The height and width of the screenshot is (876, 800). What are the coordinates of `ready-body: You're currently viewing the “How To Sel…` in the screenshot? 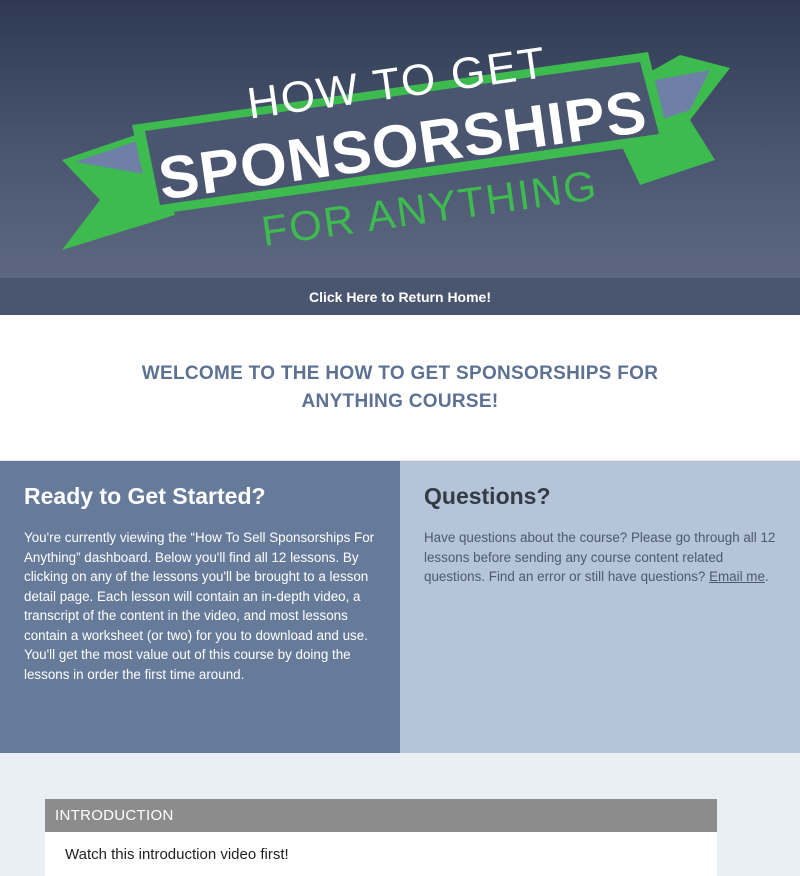 It's located at (199, 606).